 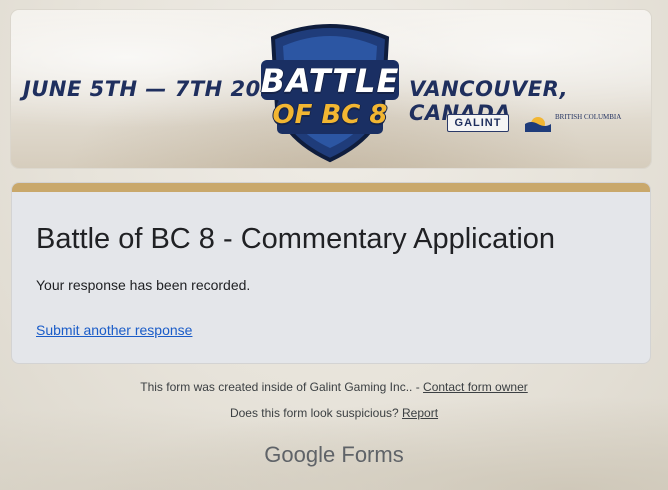 I want to click on footer-suspicious-text: Does this form look suspicious?, so click(x=316, y=413).